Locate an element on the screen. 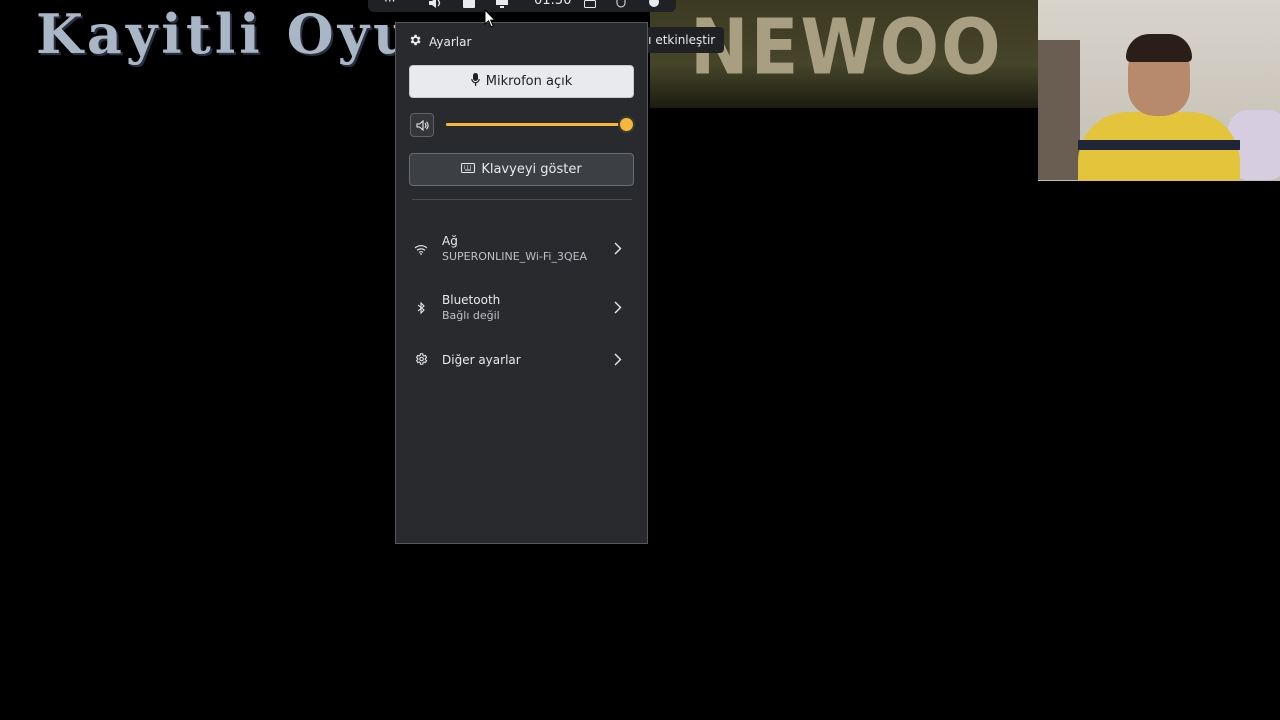 This screenshot has width=1280, height=720. panel-title: Ayarlar is located at coordinates (450, 41).